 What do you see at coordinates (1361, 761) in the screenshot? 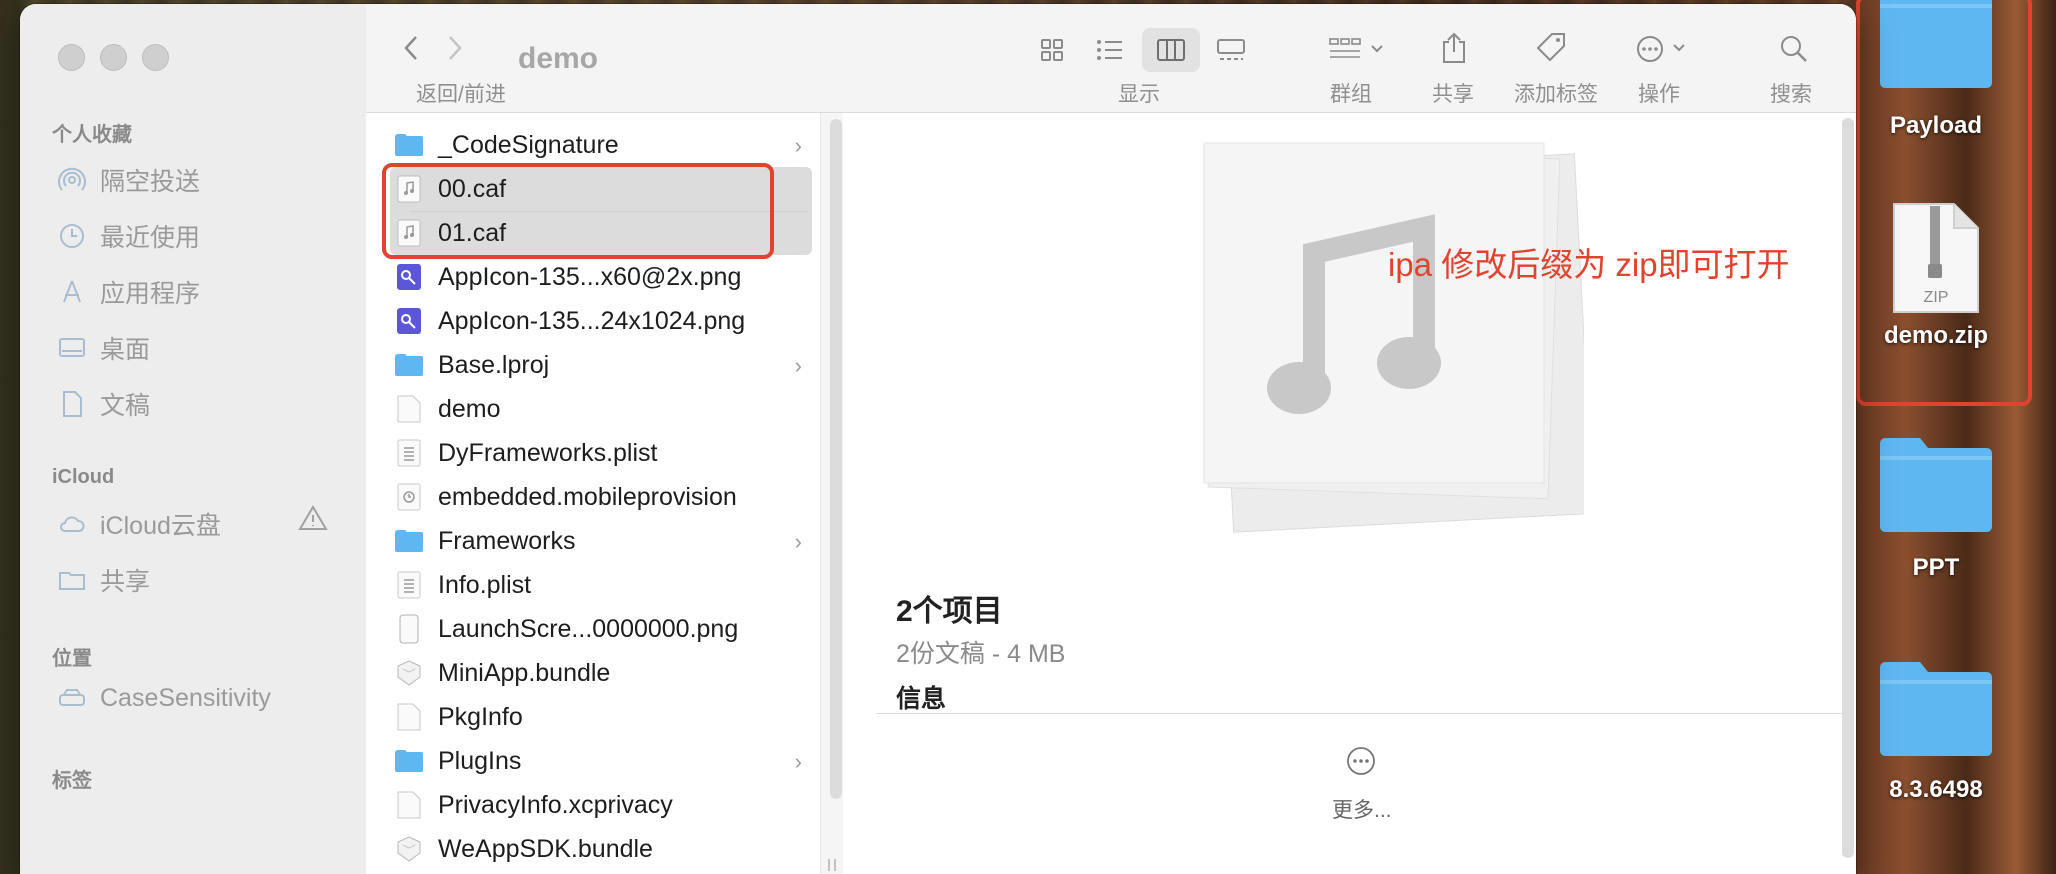
I see `more-circle-icon` at bounding box center [1361, 761].